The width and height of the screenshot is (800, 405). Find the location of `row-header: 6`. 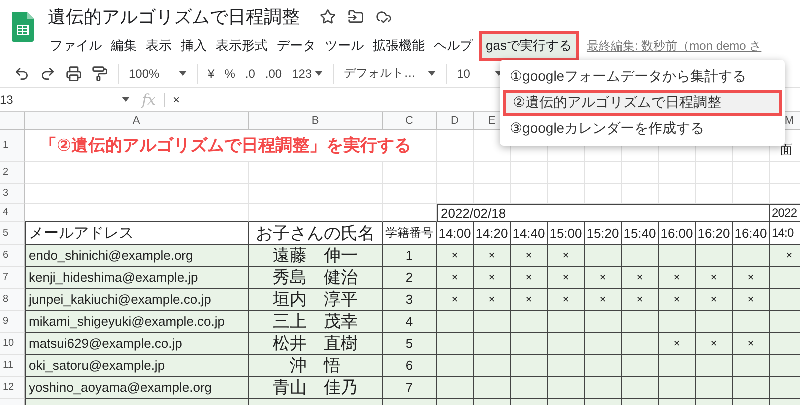

row-header: 6 is located at coordinates (12, 256).